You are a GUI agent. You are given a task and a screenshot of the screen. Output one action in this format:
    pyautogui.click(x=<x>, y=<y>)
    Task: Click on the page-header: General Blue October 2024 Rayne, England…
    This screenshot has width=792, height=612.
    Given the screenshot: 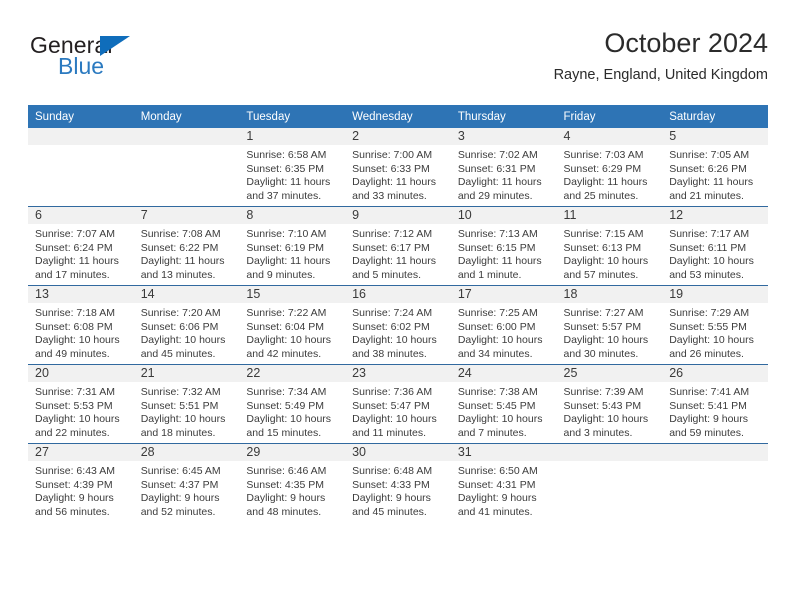 What is the action you would take?
    pyautogui.click(x=398, y=61)
    